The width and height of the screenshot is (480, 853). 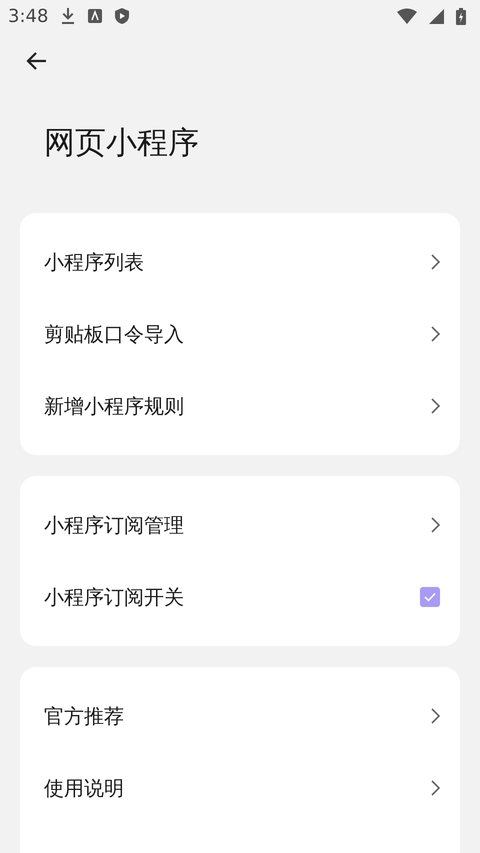 What do you see at coordinates (114, 334) in the screenshot?
I see `setting-label: 剪贴板口令导入` at bounding box center [114, 334].